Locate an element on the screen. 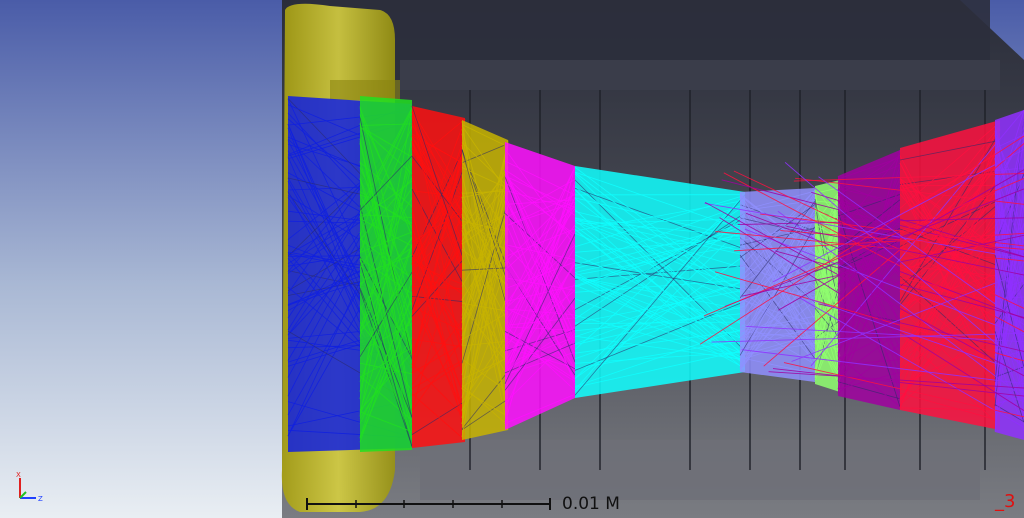 The width and height of the screenshot is (1024, 518). svg-text: X is located at coordinates (18, 475).